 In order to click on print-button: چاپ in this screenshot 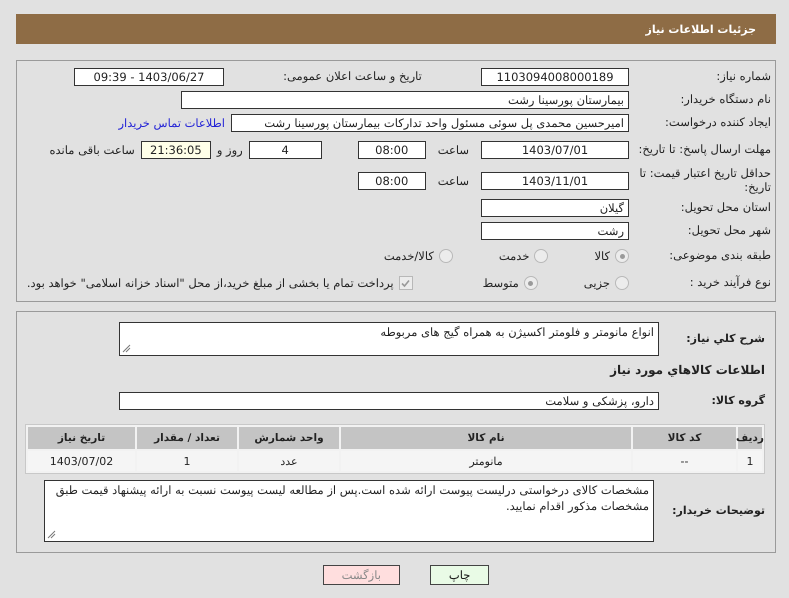, I will do `click(460, 575)`.